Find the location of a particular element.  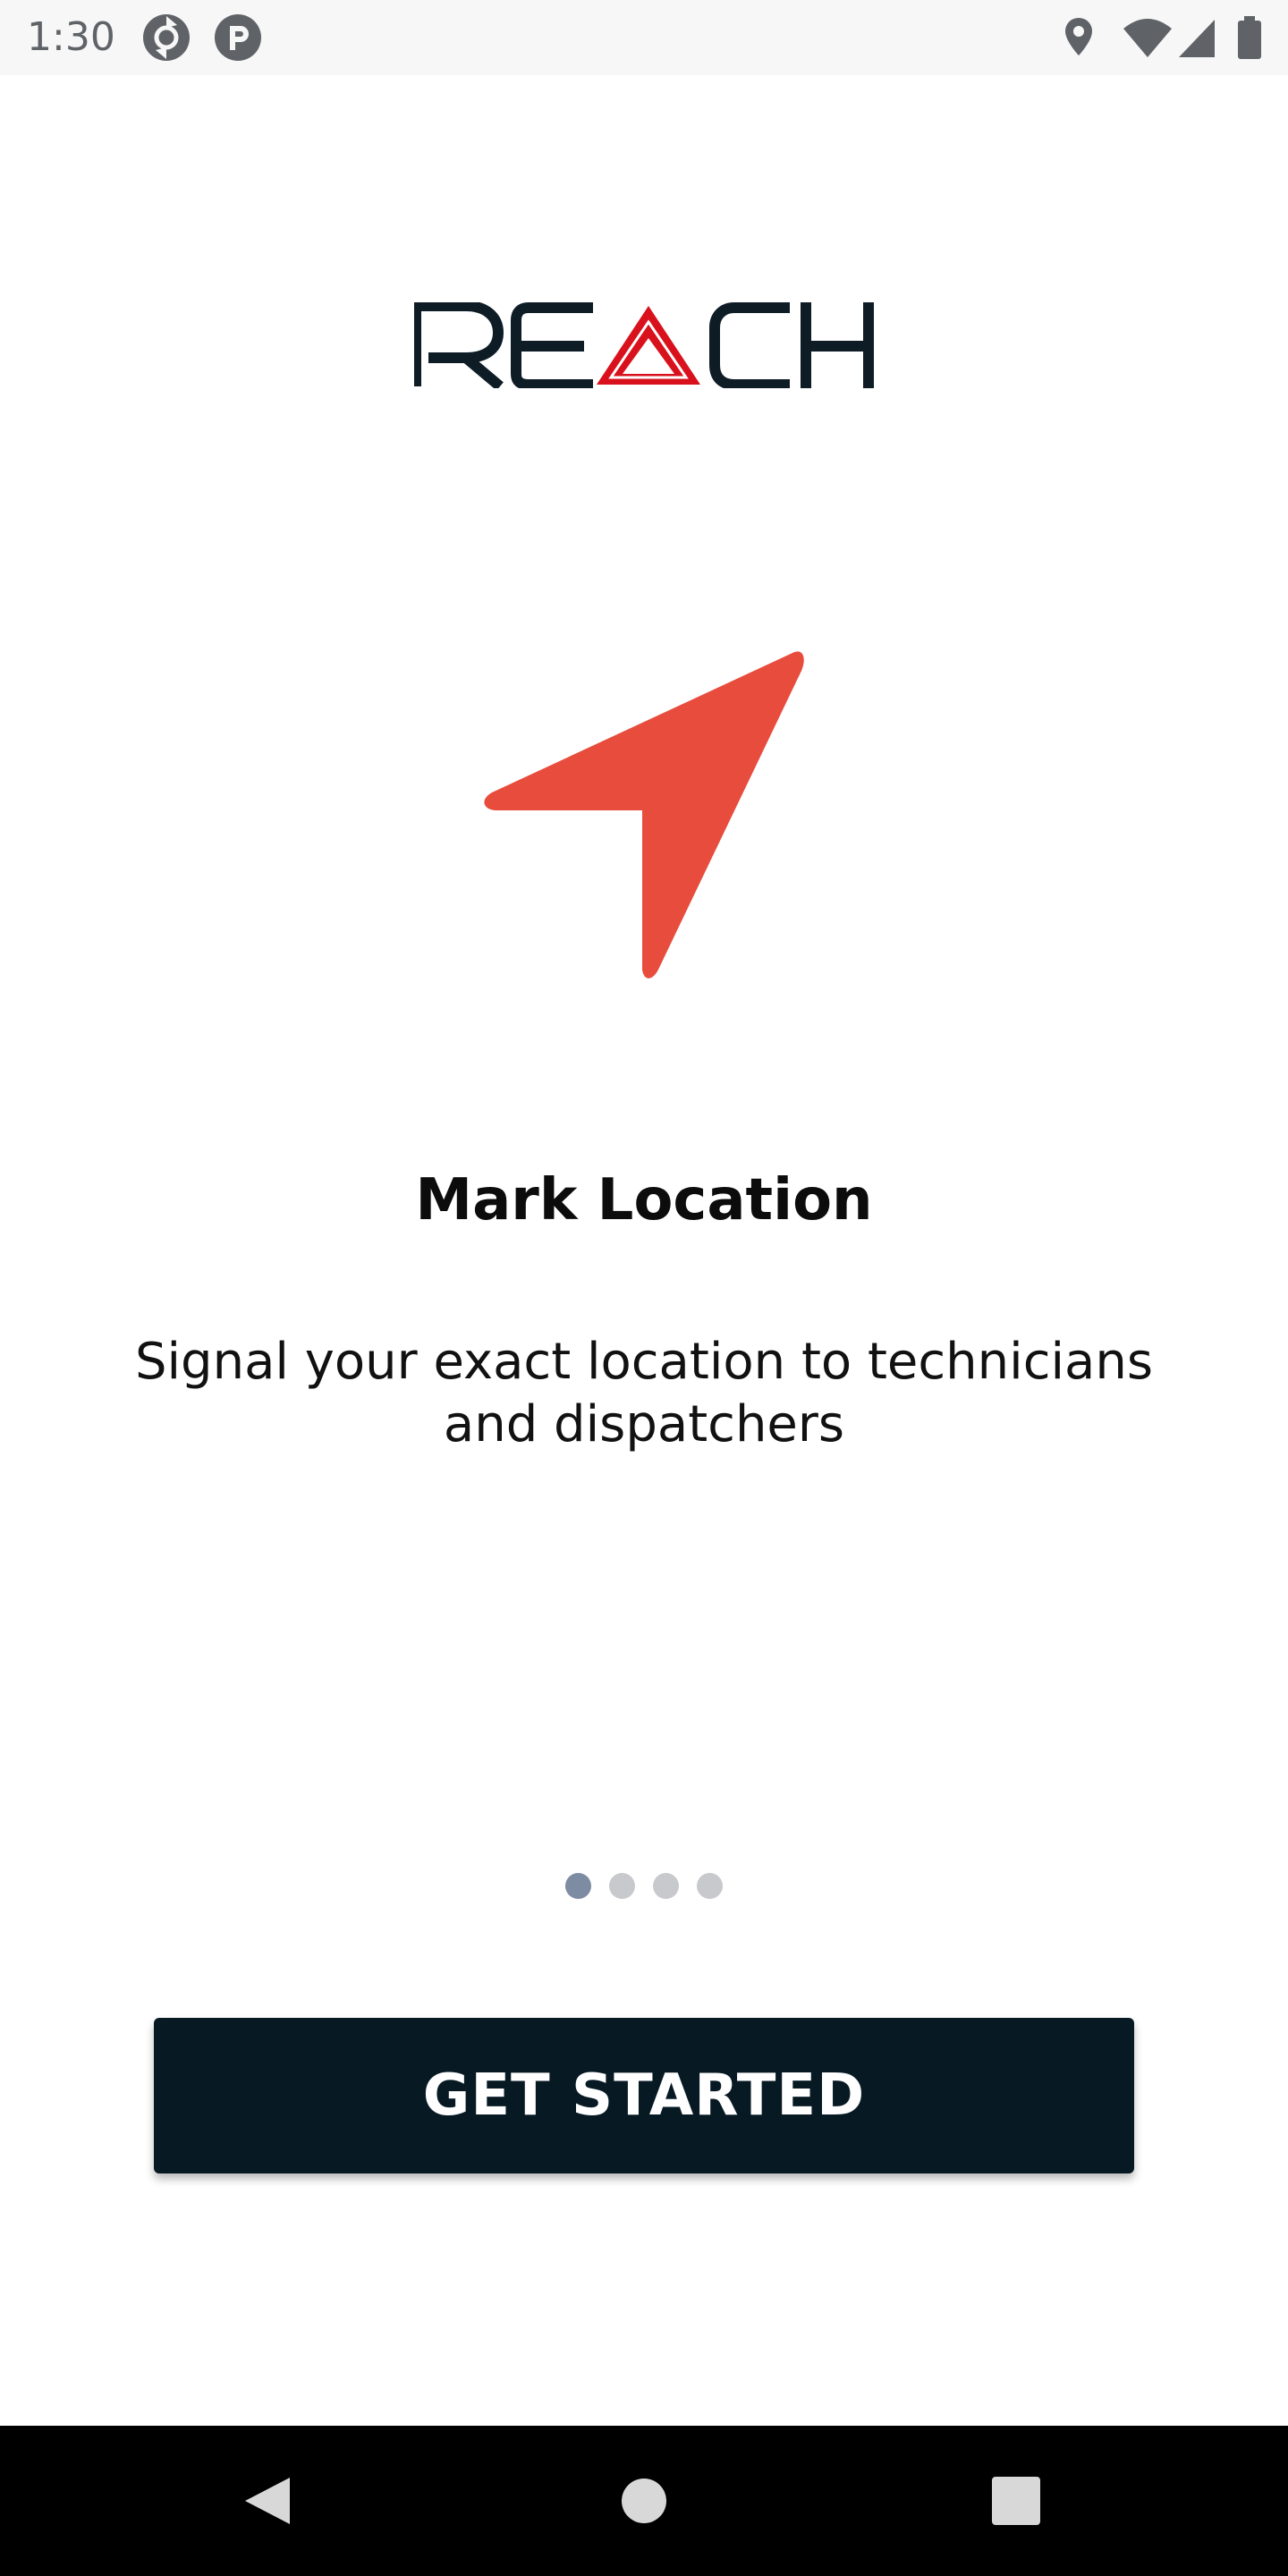

status-bar: 1:30 is located at coordinates (644, 37).